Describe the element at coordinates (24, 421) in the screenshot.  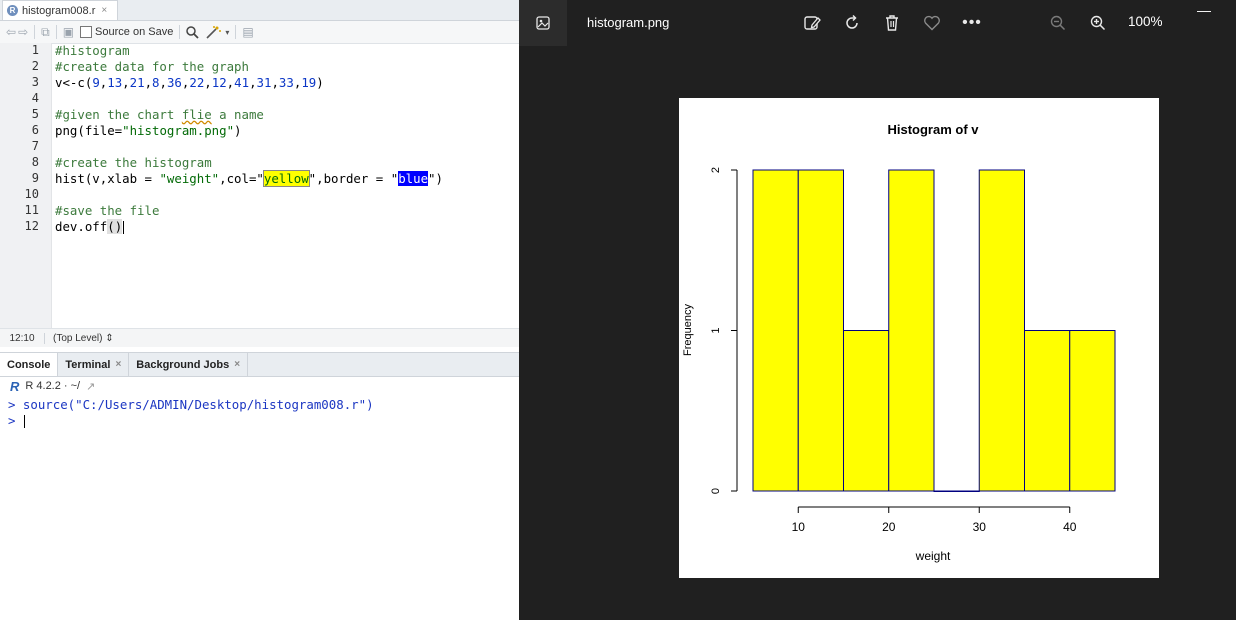
I see `text-cursor` at that location.